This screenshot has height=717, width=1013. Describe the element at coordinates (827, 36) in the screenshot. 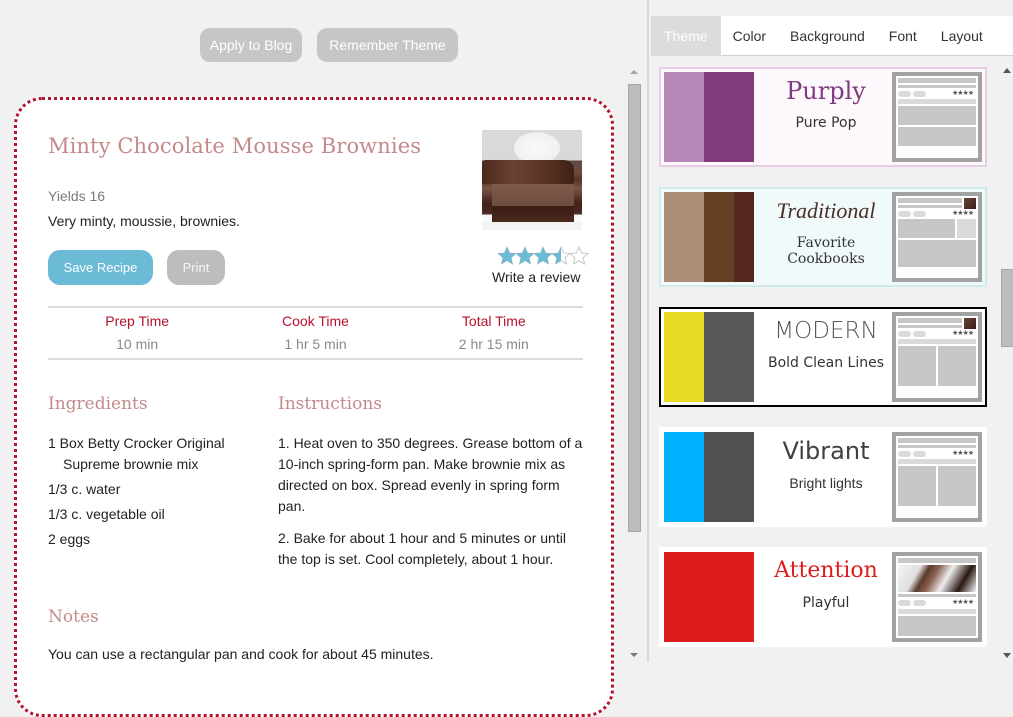

I see `tab-background: Background` at that location.